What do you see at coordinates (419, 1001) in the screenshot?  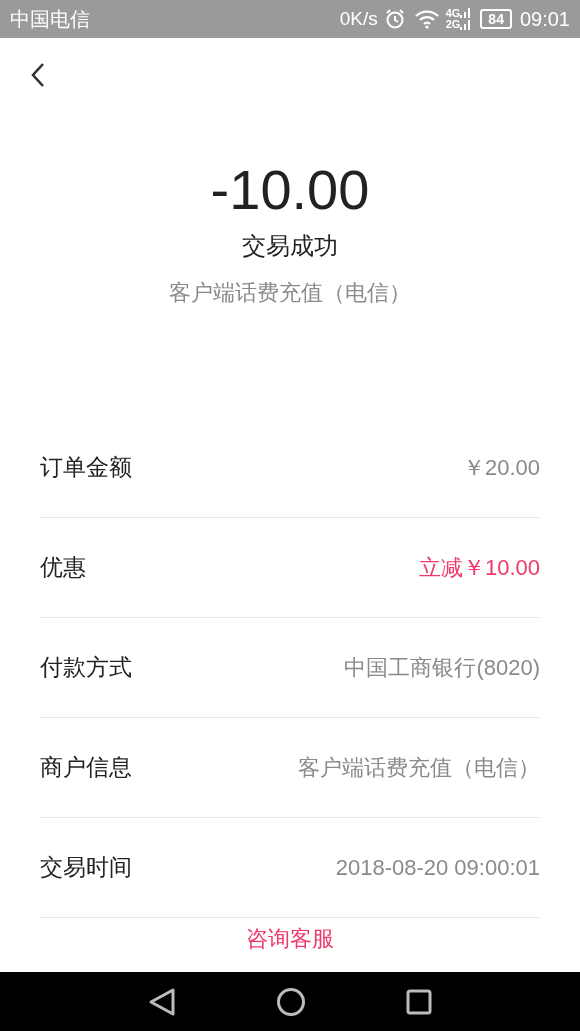 I see `recent-apps-icon` at bounding box center [419, 1001].